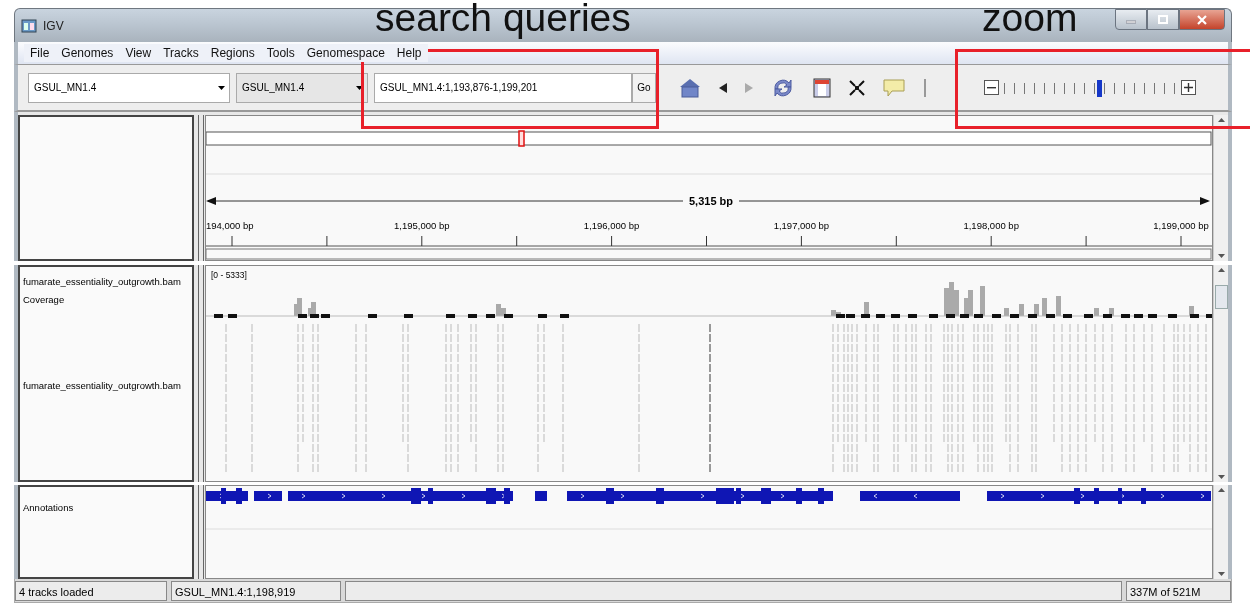  I want to click on callout-label: search queries, so click(503, 20).